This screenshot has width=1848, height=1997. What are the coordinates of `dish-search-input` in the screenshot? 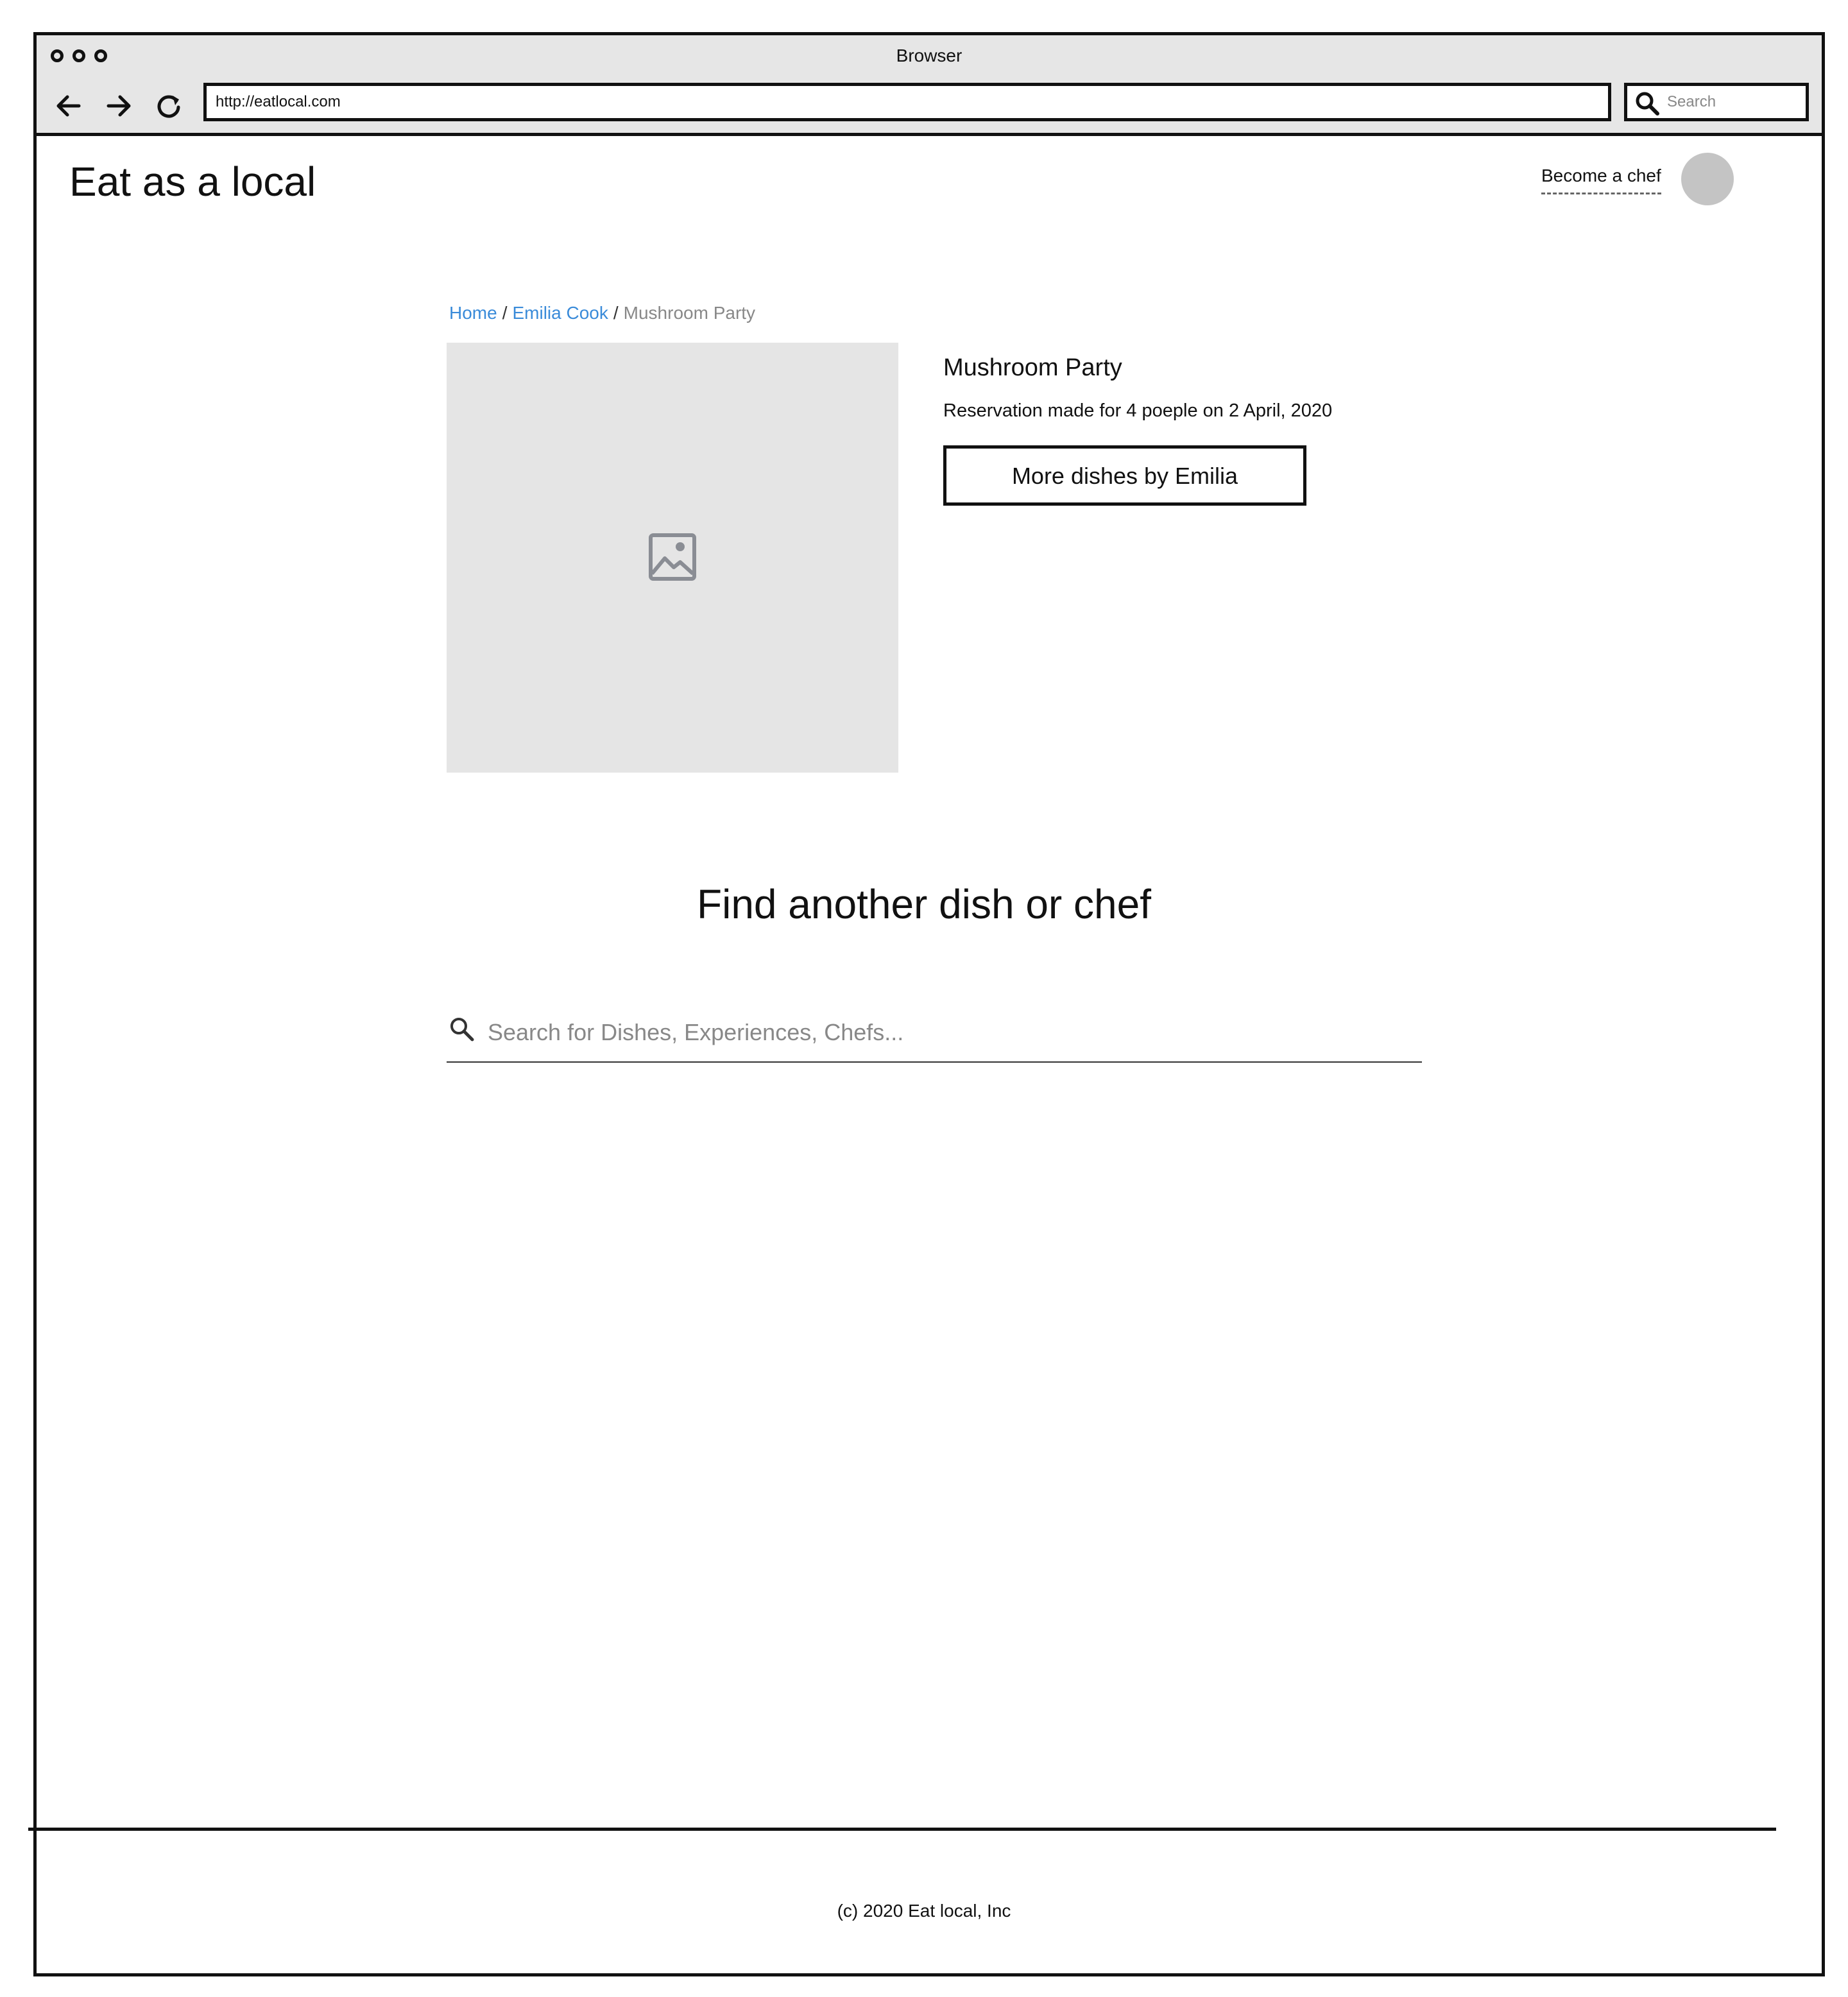 It's located at (950, 1032).